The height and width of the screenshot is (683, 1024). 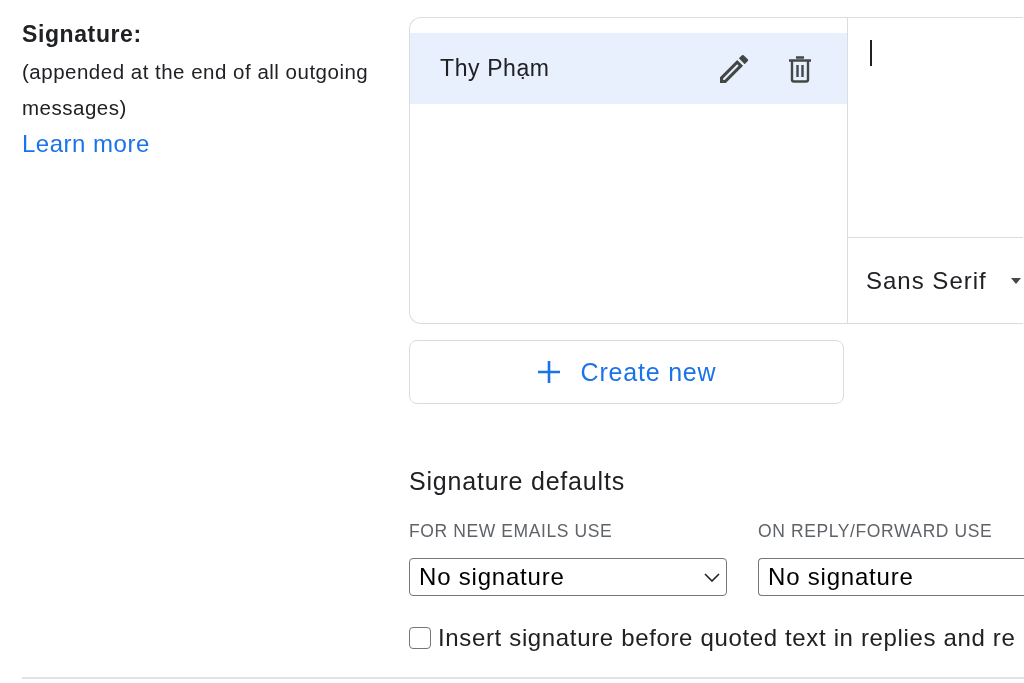 I want to click on trash-icon, so click(x=800, y=68).